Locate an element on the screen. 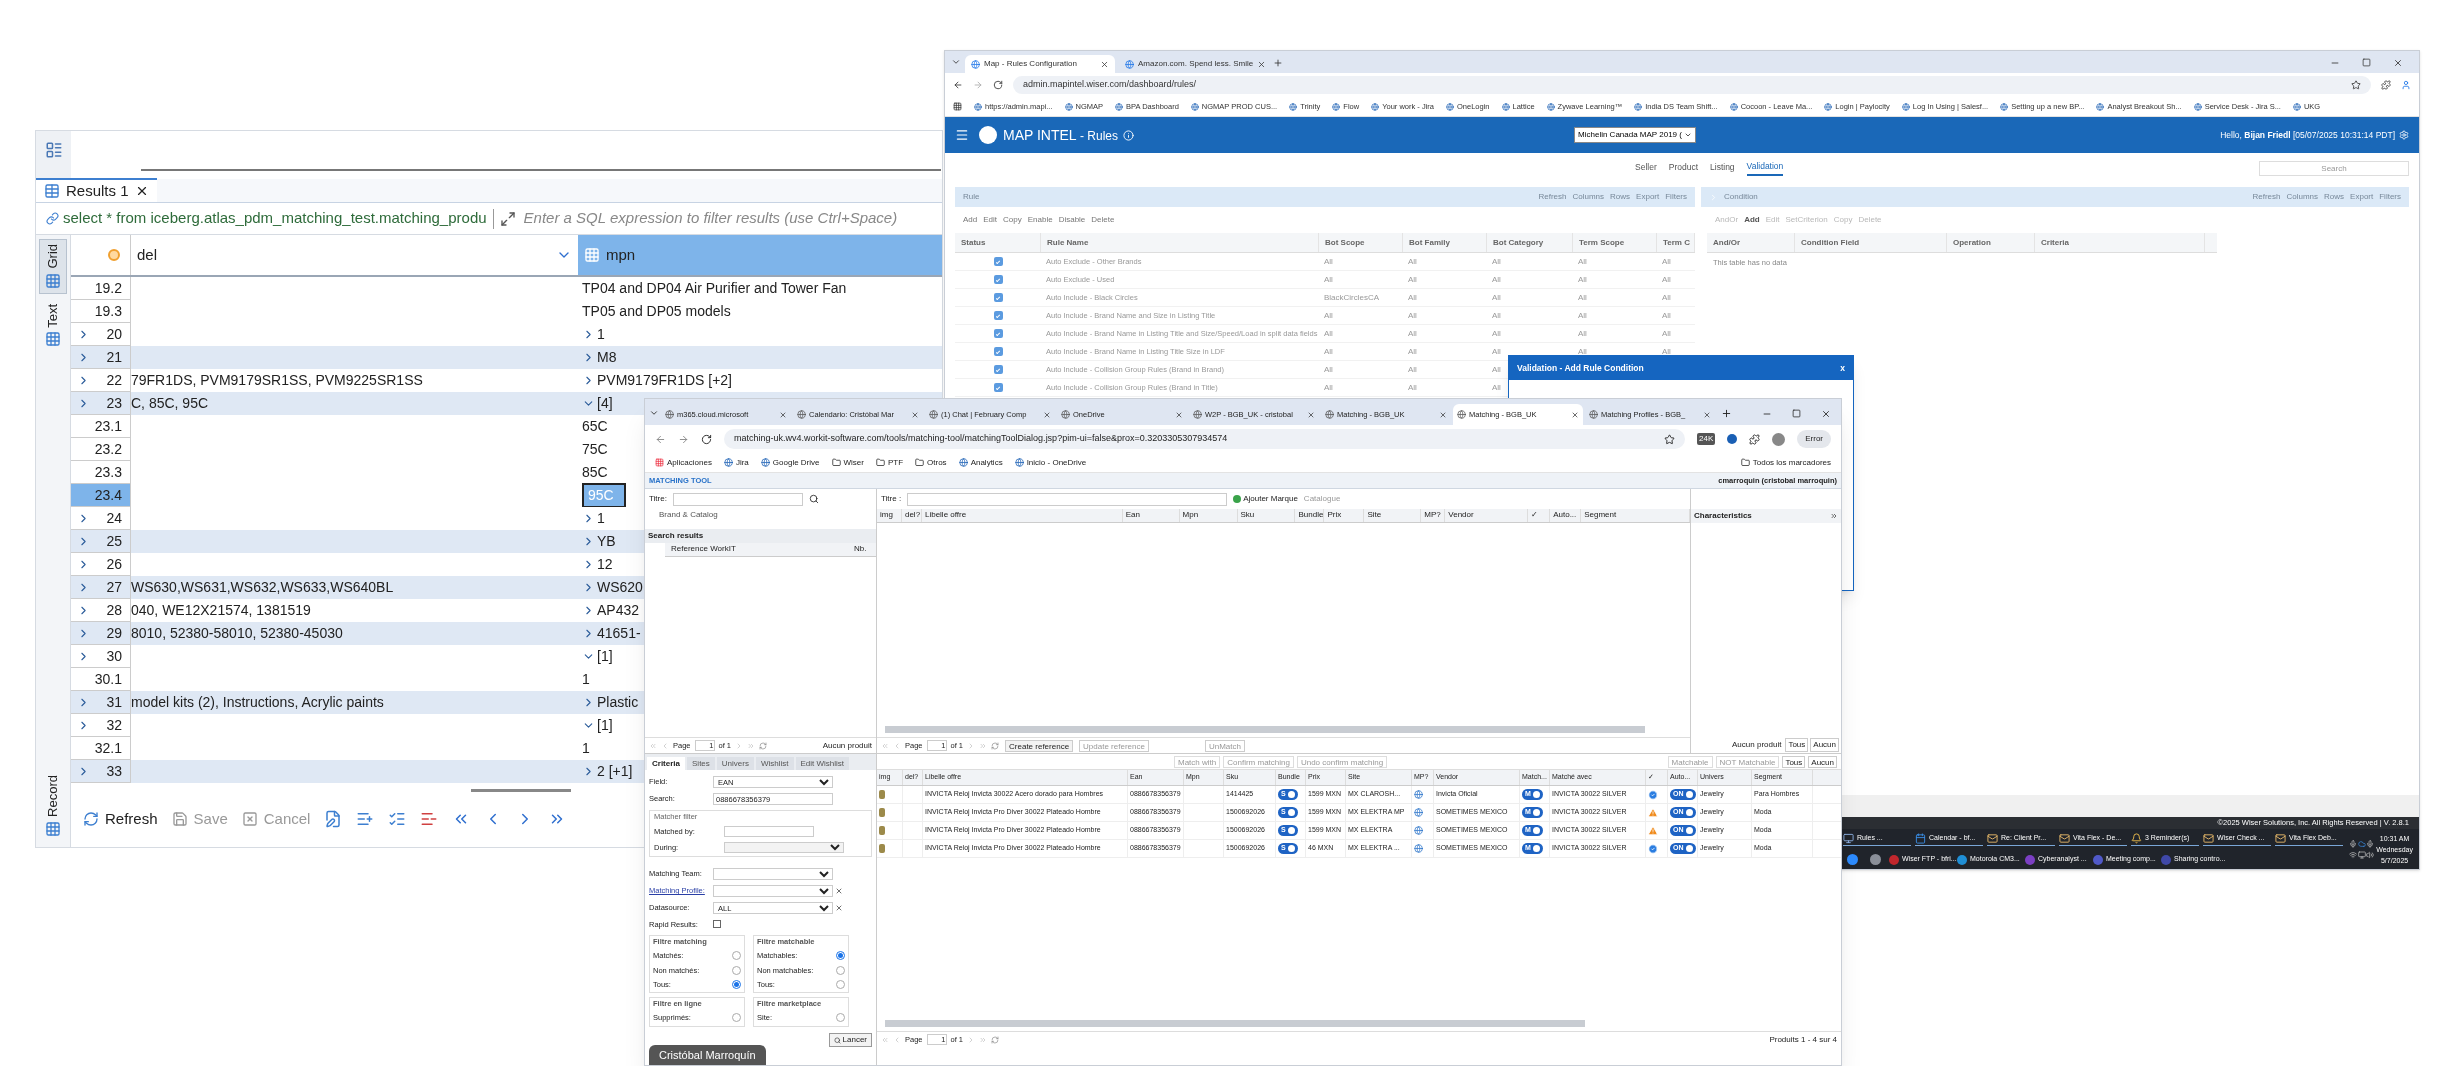 Image resolution: width=2464 pixels, height=1066 pixels. column-header: Sku is located at coordinates (1247, 514).